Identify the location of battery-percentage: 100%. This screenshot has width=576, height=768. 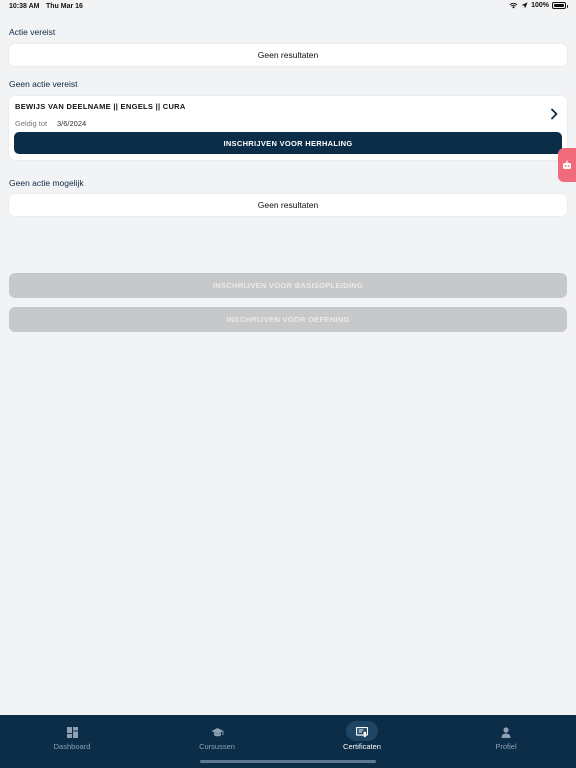
(540, 5).